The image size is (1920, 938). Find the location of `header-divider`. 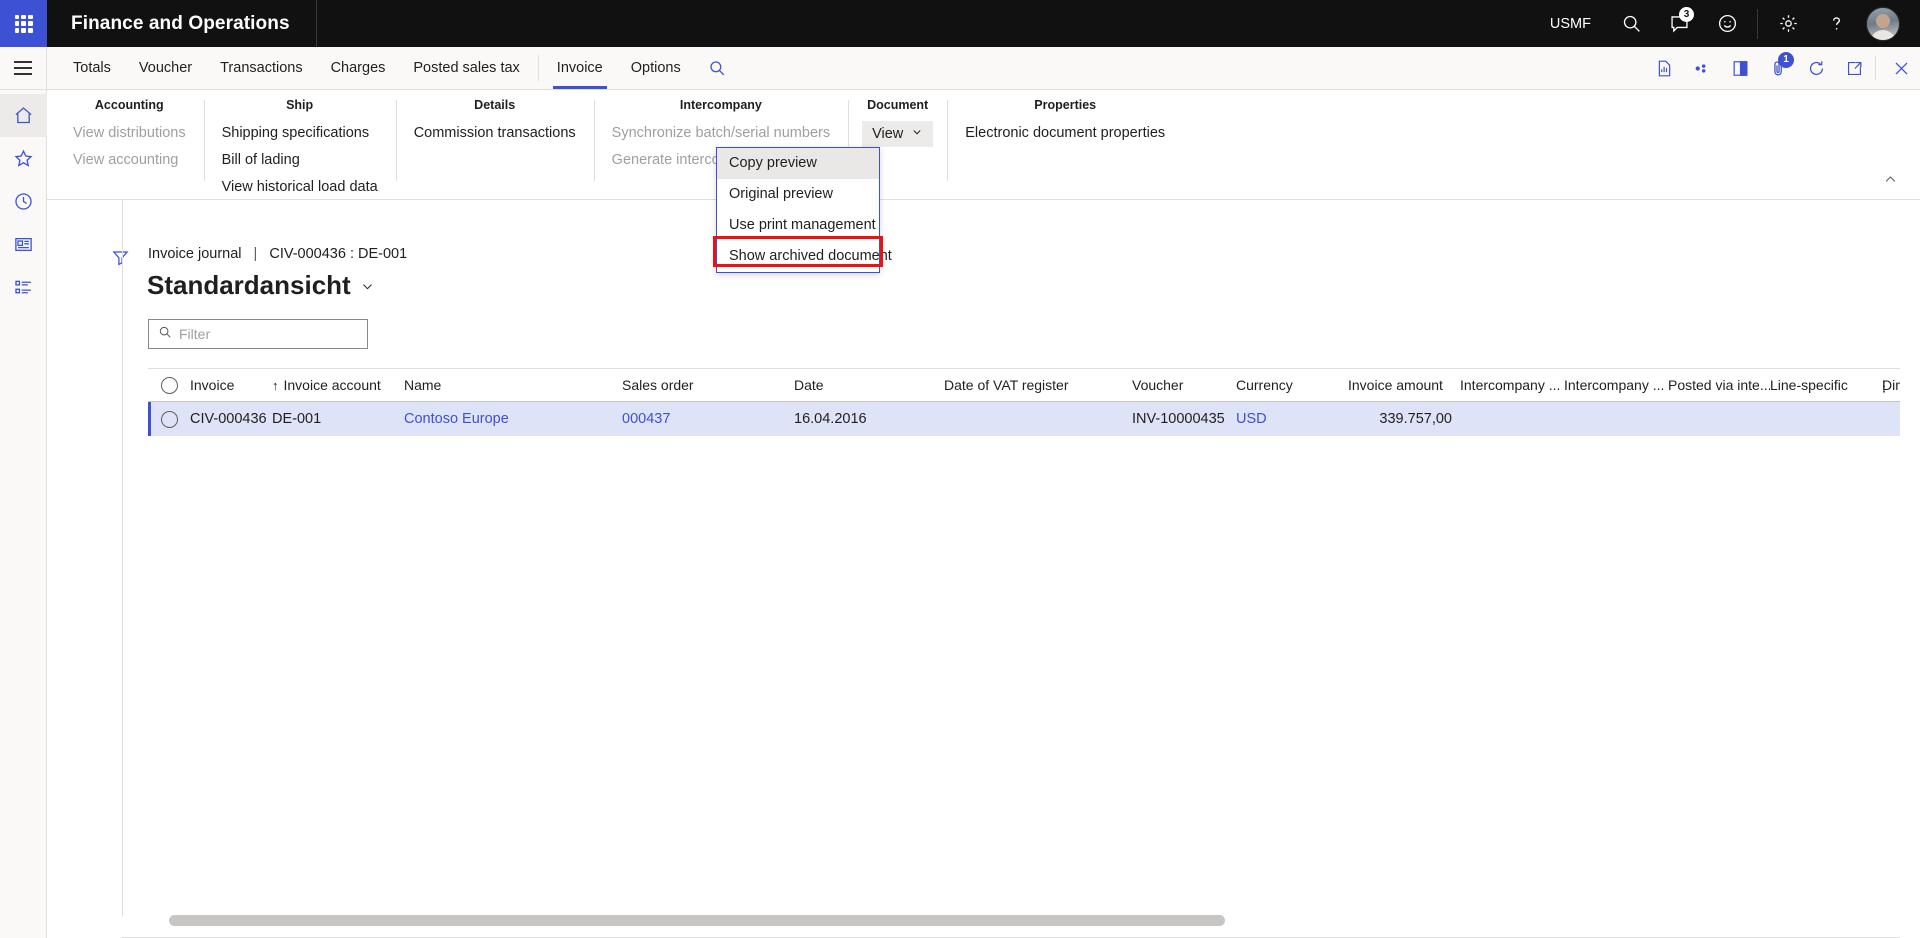

header-divider is located at coordinates (1757, 23).